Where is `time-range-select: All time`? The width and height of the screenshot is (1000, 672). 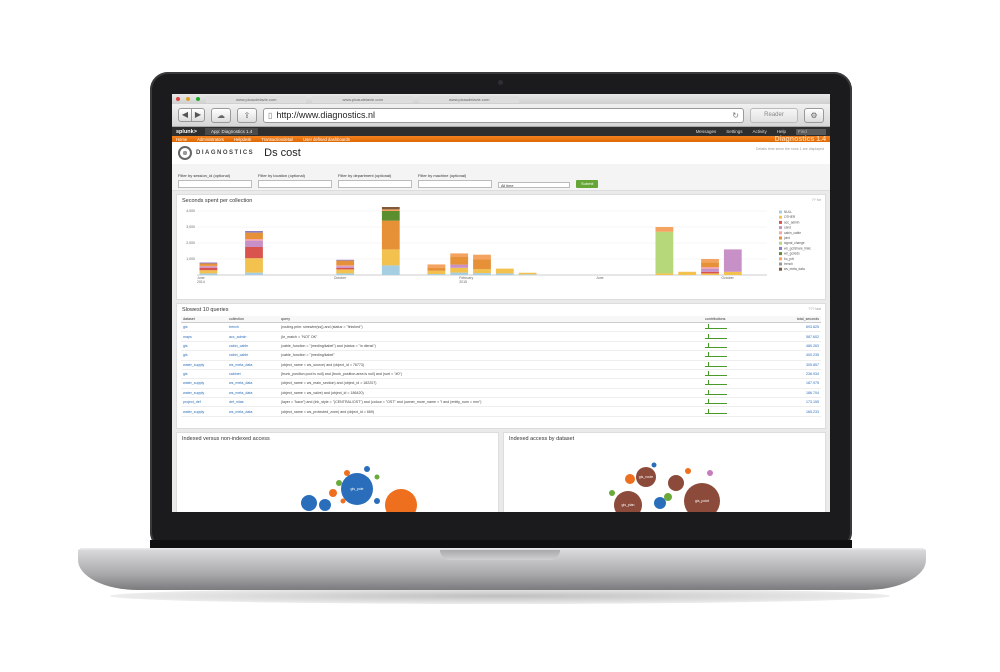
time-range-select: All time is located at coordinates (534, 185).